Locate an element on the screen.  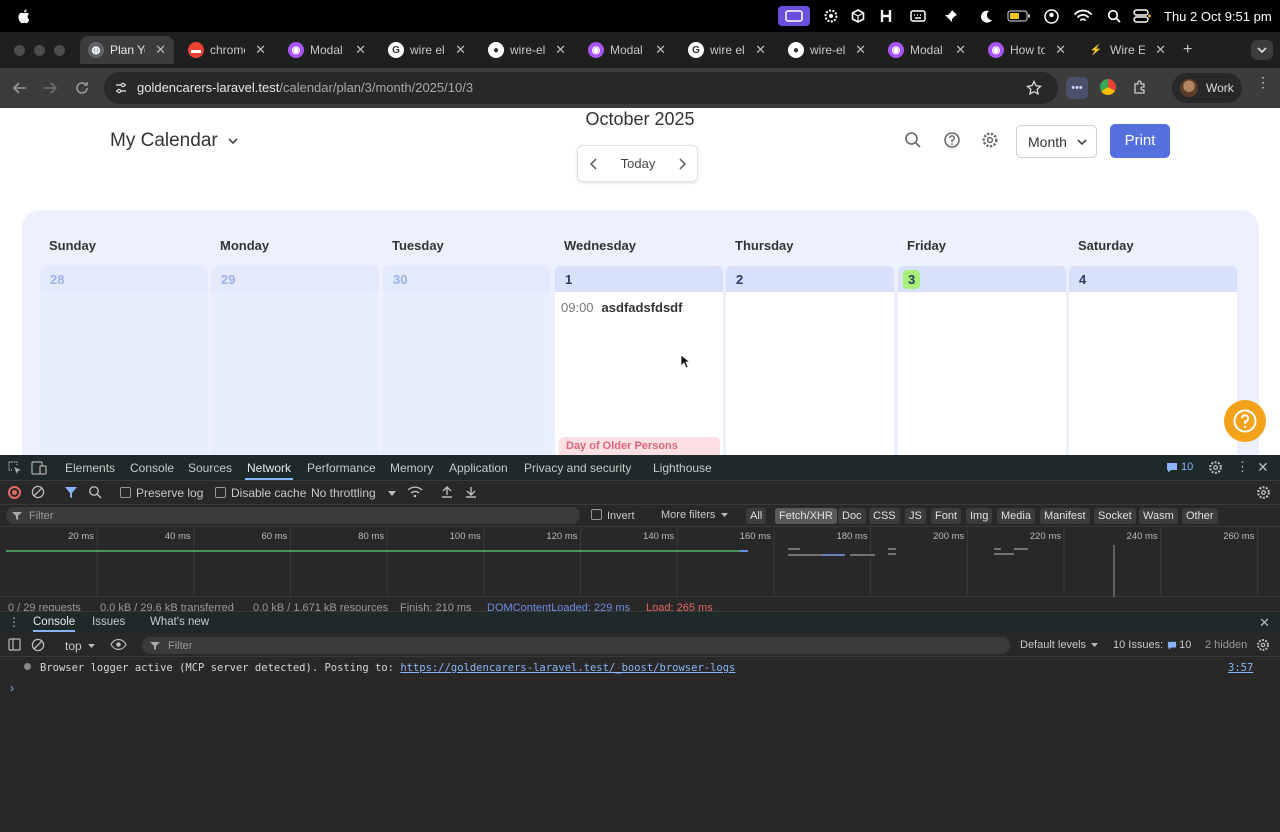
drawer-tab: Console is located at coordinates (54, 624).